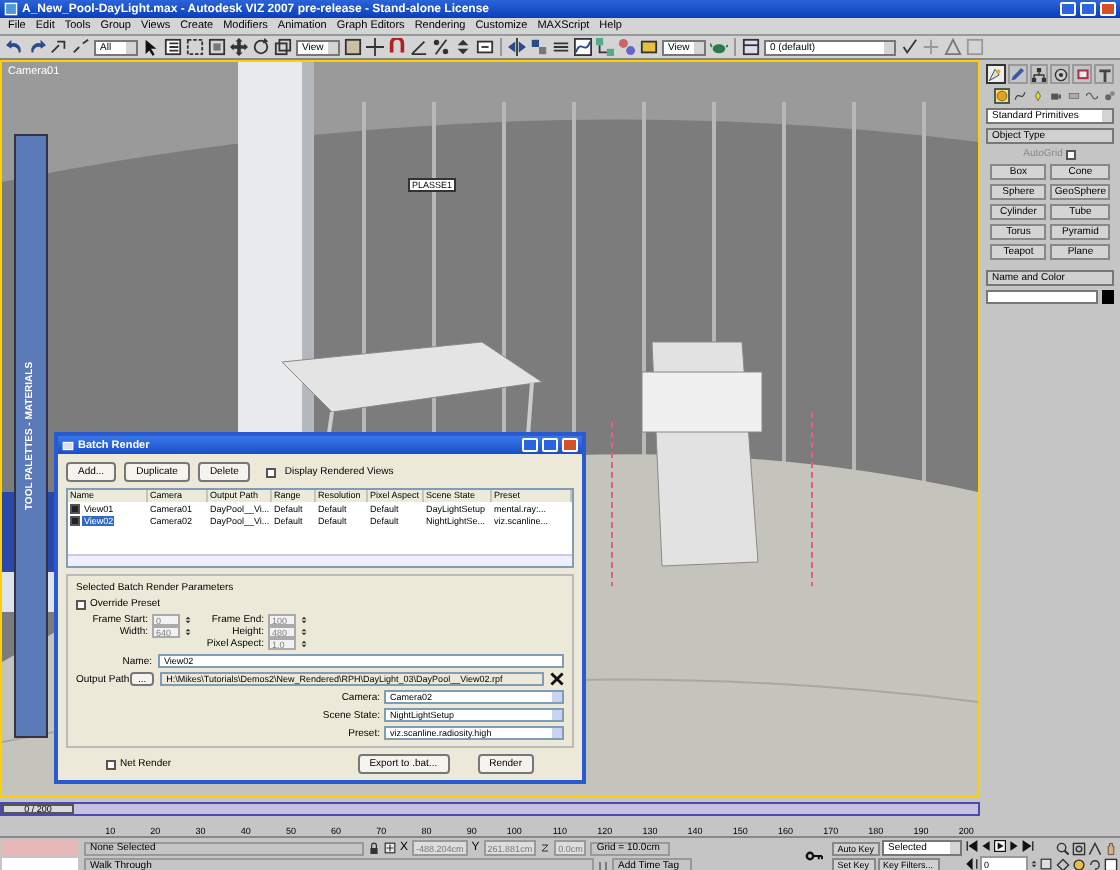  I want to click on sphere-icon, so click(1002, 96).